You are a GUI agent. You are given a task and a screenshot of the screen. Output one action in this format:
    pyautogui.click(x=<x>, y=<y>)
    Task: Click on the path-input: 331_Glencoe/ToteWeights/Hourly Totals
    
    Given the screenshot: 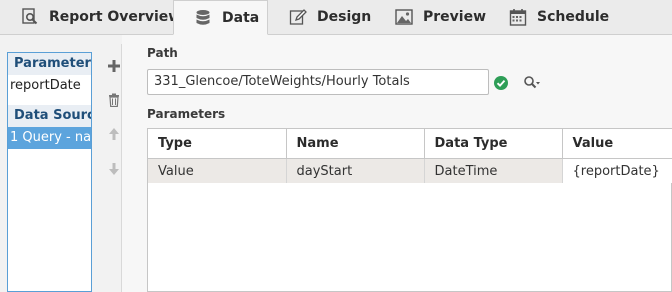 What is the action you would take?
    pyautogui.click(x=318, y=82)
    